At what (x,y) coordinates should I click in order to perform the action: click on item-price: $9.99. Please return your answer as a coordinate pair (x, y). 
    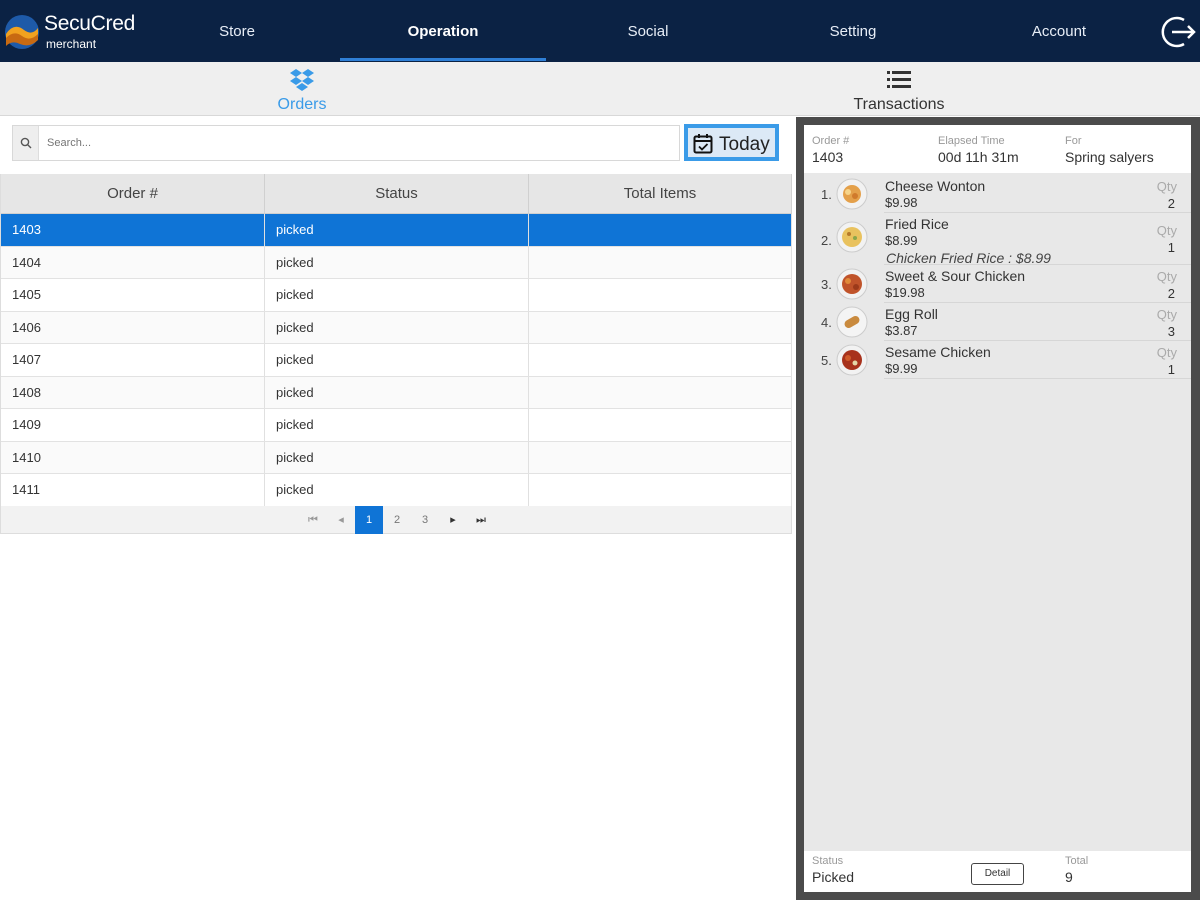
    Looking at the image, I should click on (901, 368).